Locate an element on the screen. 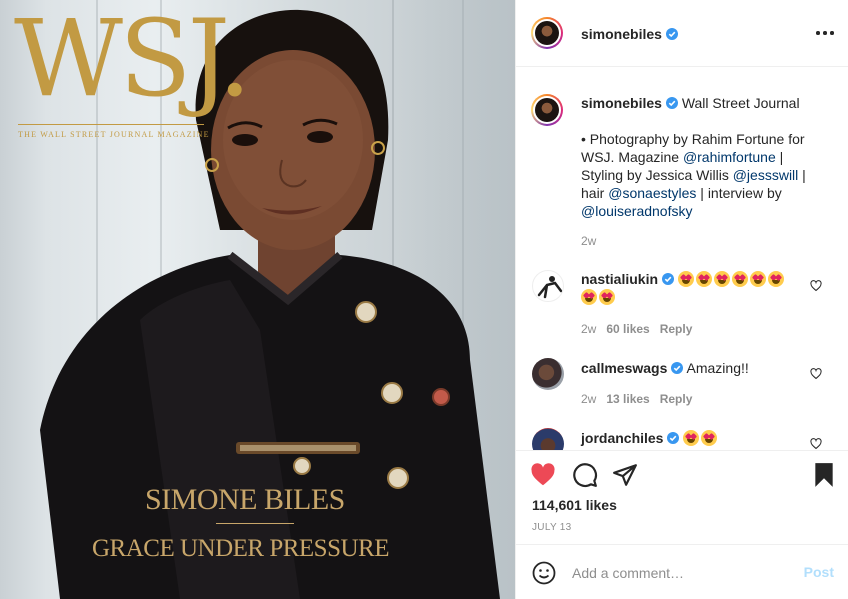  wsj-magazine-logo: WSJ. THE WALL STREET JOURNAL MAGAZINE is located at coordinates (133, 76).